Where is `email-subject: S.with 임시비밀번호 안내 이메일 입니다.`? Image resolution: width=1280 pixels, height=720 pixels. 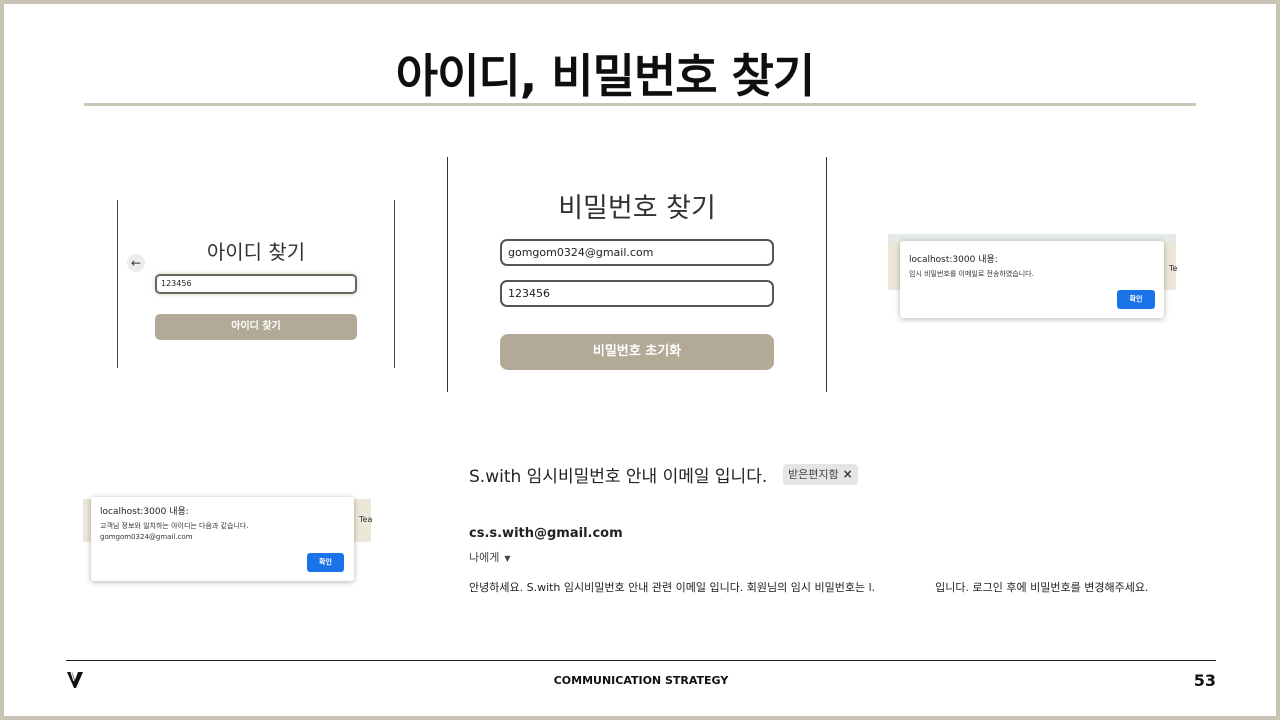
email-subject: S.with 임시비밀번호 안내 이메일 입니다. is located at coordinates (618, 477).